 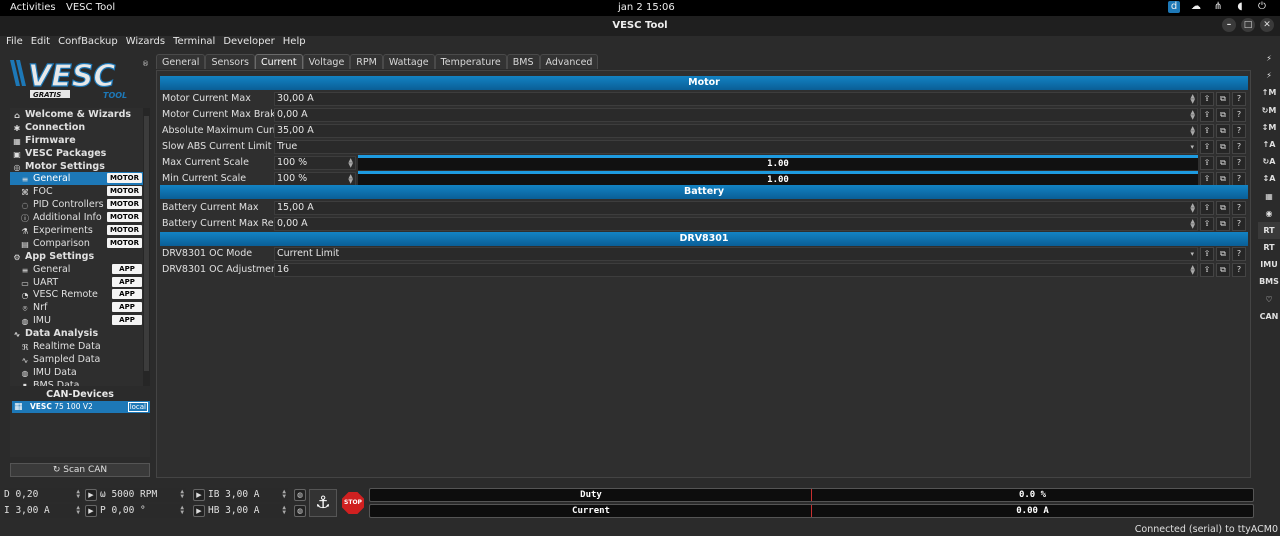 What do you see at coordinates (569, 61) in the screenshot?
I see `tab-advanced: Advanced` at bounding box center [569, 61].